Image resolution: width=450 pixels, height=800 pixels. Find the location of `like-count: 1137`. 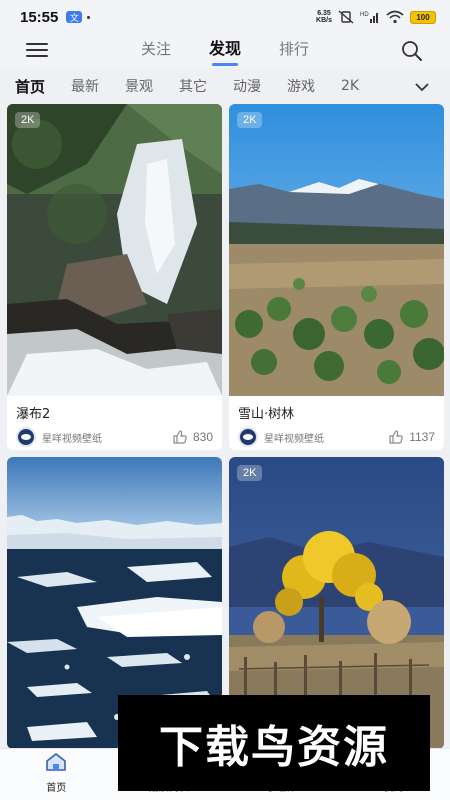

like-count: 1137 is located at coordinates (422, 437).